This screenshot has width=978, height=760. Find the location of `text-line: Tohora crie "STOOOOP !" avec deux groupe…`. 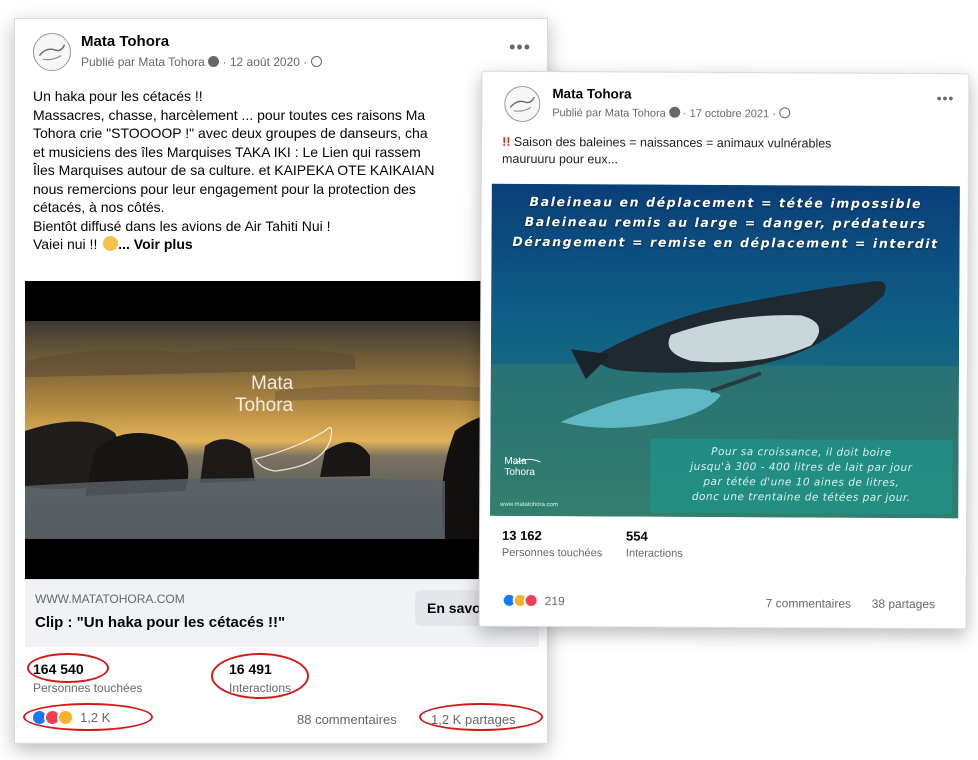

text-line: Tohora crie "STOOOOP !" avec deux groupe… is located at coordinates (230, 133).